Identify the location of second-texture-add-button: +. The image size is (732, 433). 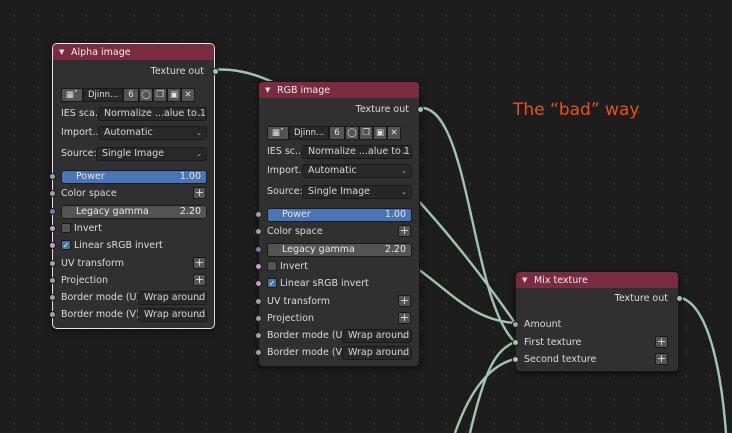
(661, 359).